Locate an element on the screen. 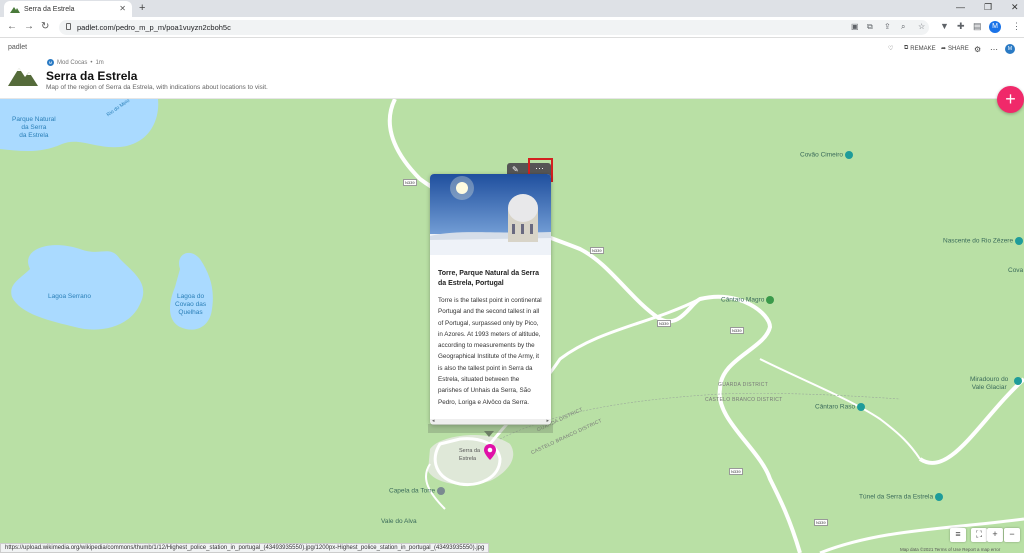 This screenshot has width=1024, height=553. lock-icon is located at coordinates (68, 26).